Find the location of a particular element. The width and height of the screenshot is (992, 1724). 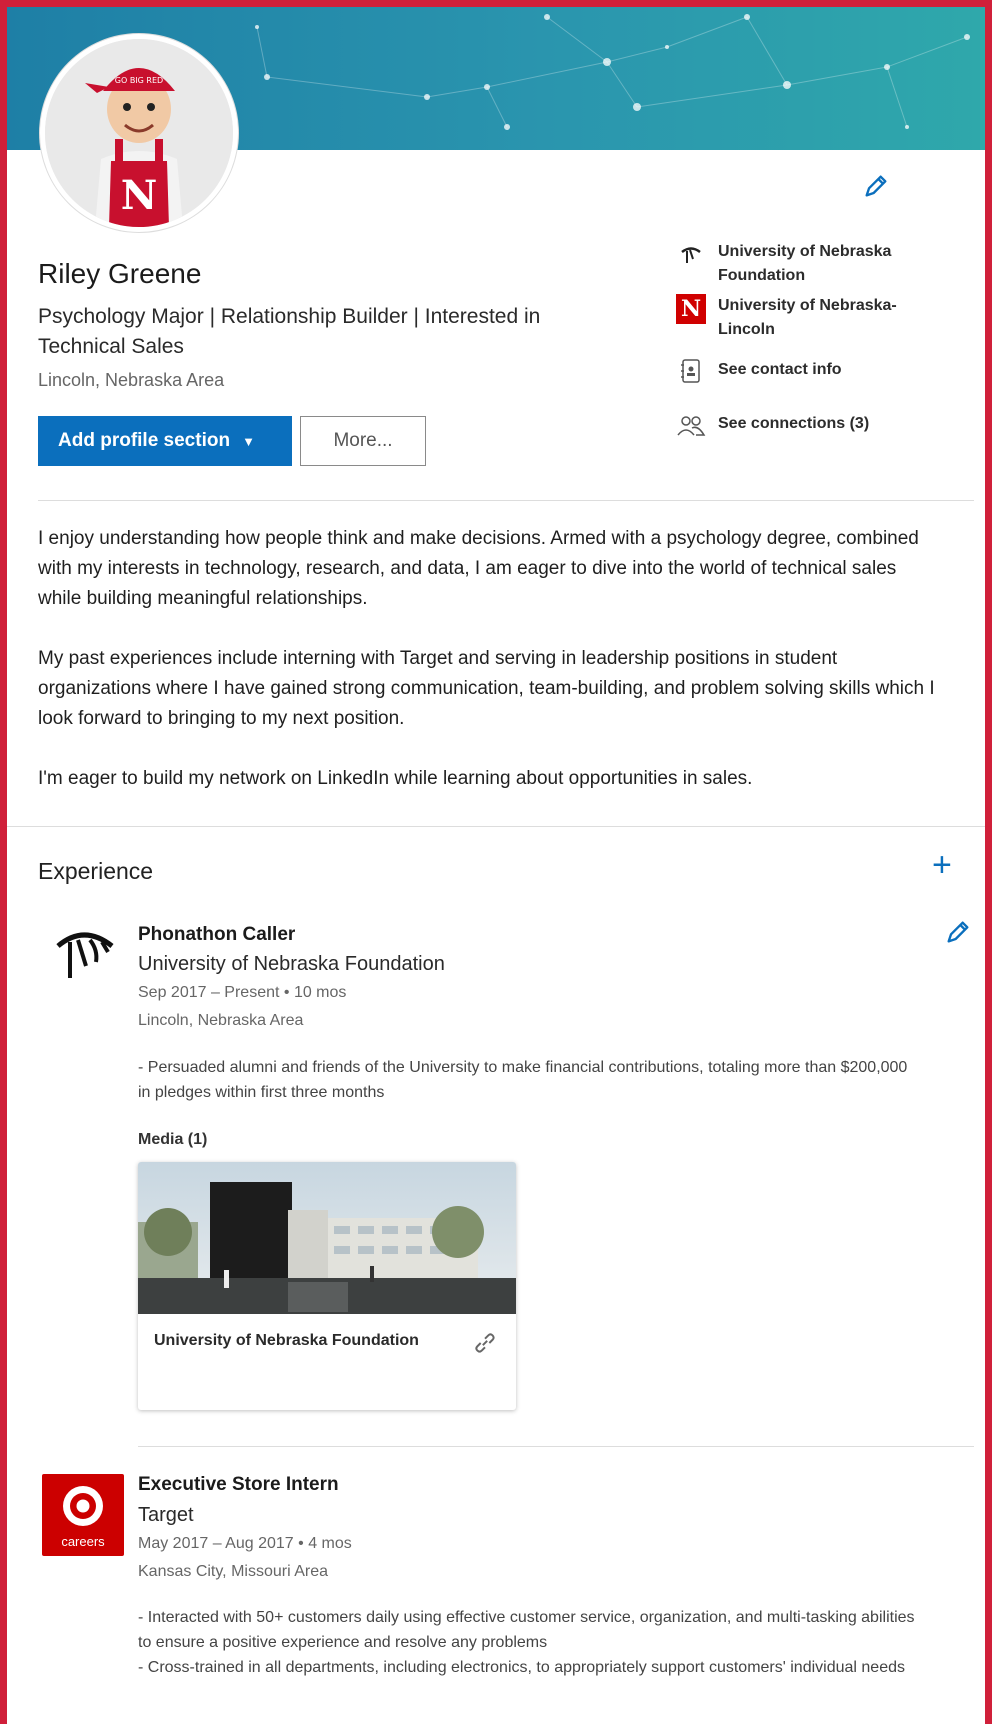

mascot-avatar-image: N GO BIG RED is located at coordinates (139, 133).